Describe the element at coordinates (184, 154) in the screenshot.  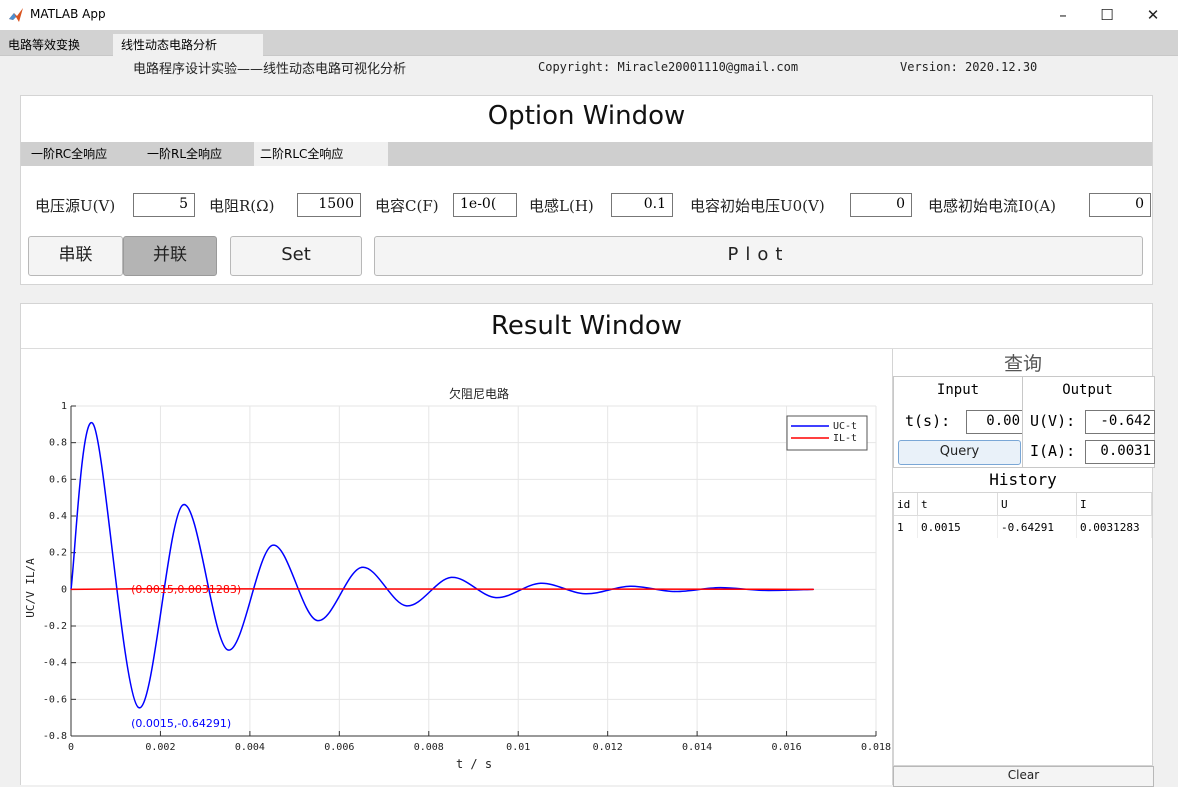
I see `subtab-rl: 一阶RL全响应` at that location.